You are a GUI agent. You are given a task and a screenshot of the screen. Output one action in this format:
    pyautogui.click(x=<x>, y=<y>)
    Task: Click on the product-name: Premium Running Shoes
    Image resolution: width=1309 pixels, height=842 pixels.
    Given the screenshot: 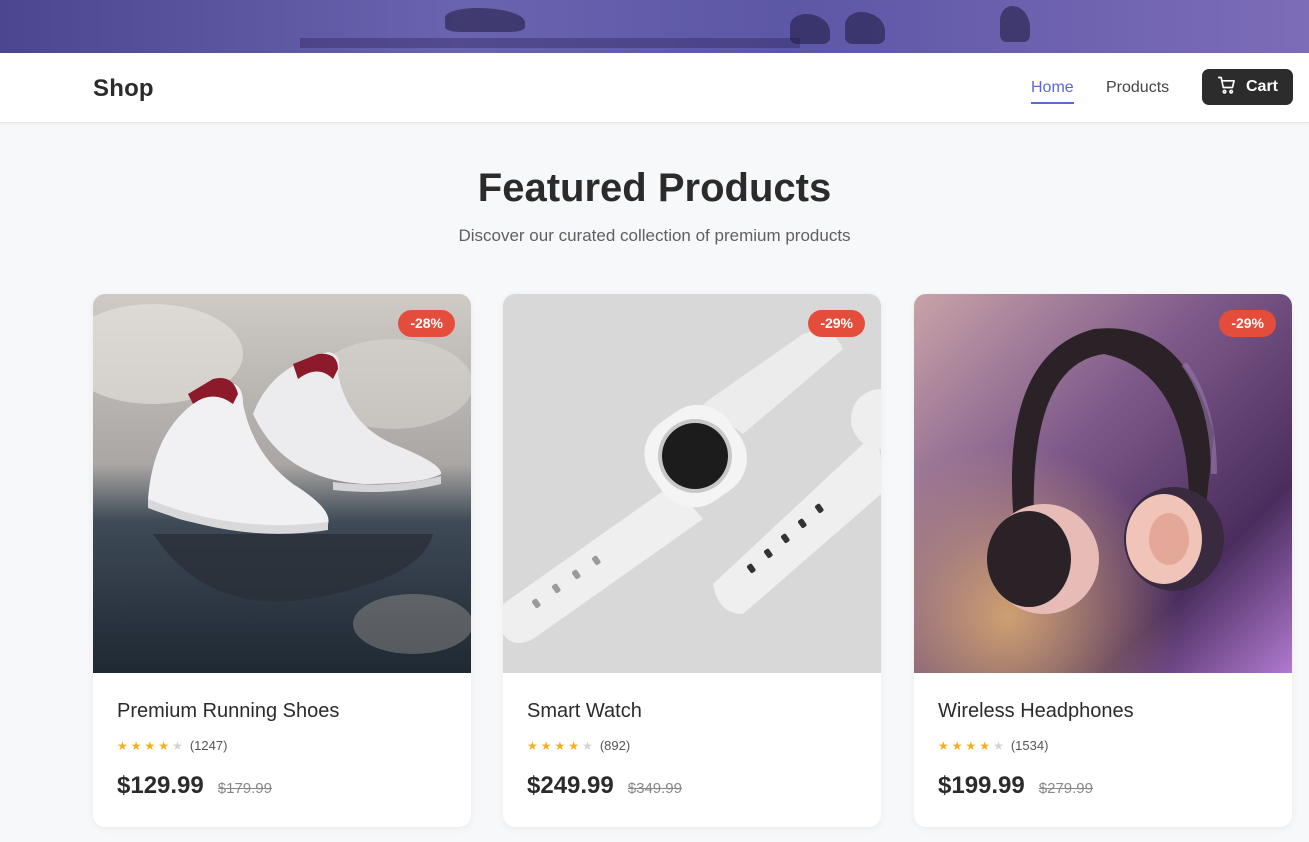 What is the action you would take?
    pyautogui.click(x=228, y=711)
    